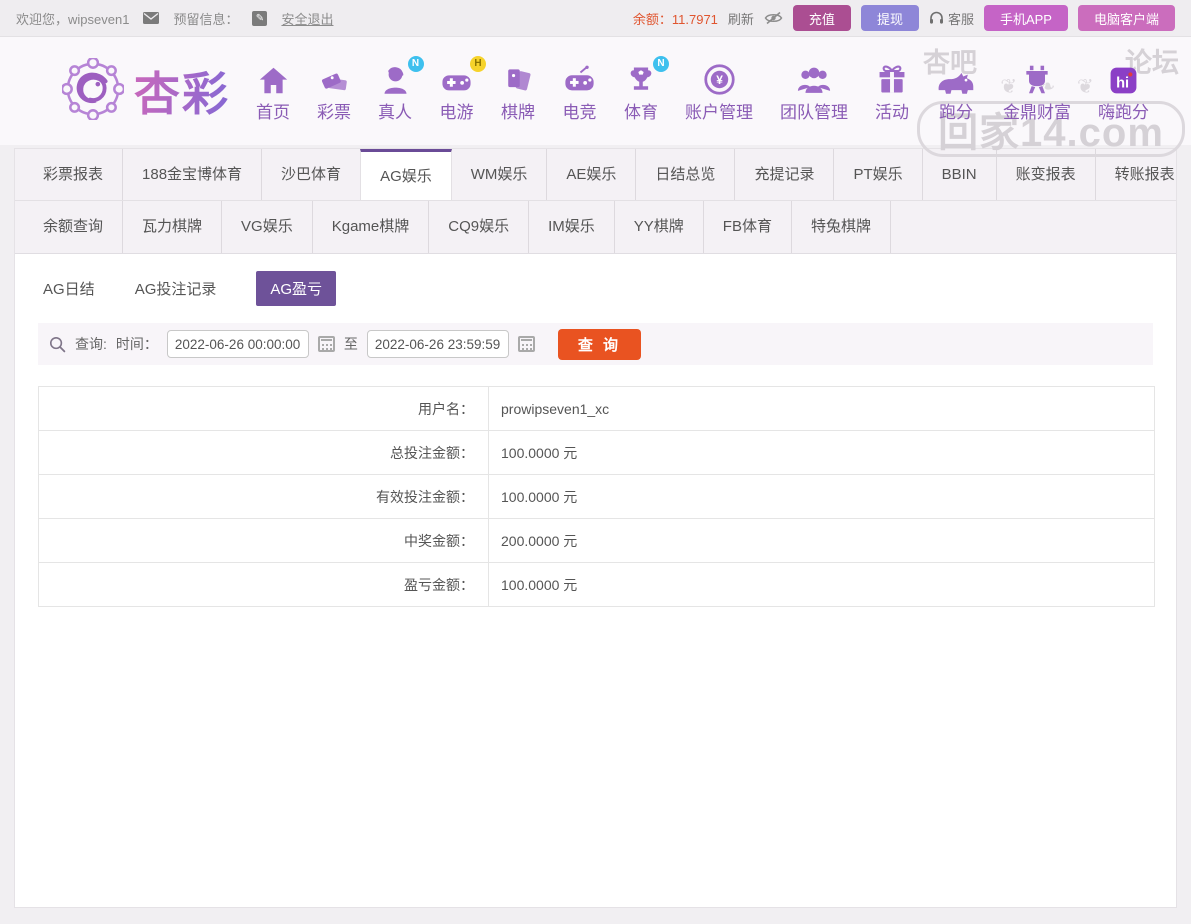 The height and width of the screenshot is (924, 1191). What do you see at coordinates (595, 280) in the screenshot?
I see `ag-subtabs: AG日结 AG投注记录 AG盈亏` at bounding box center [595, 280].